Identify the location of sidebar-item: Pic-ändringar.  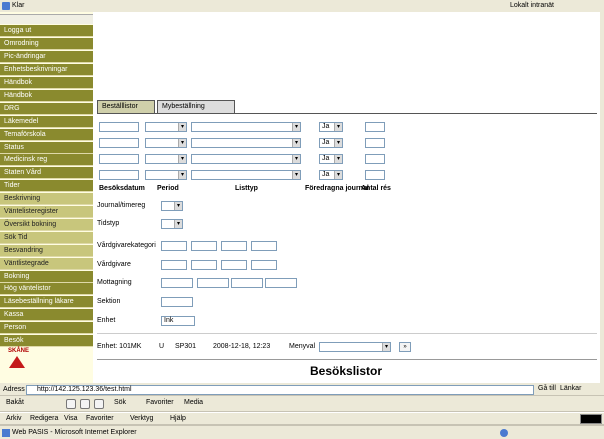
(46, 57).